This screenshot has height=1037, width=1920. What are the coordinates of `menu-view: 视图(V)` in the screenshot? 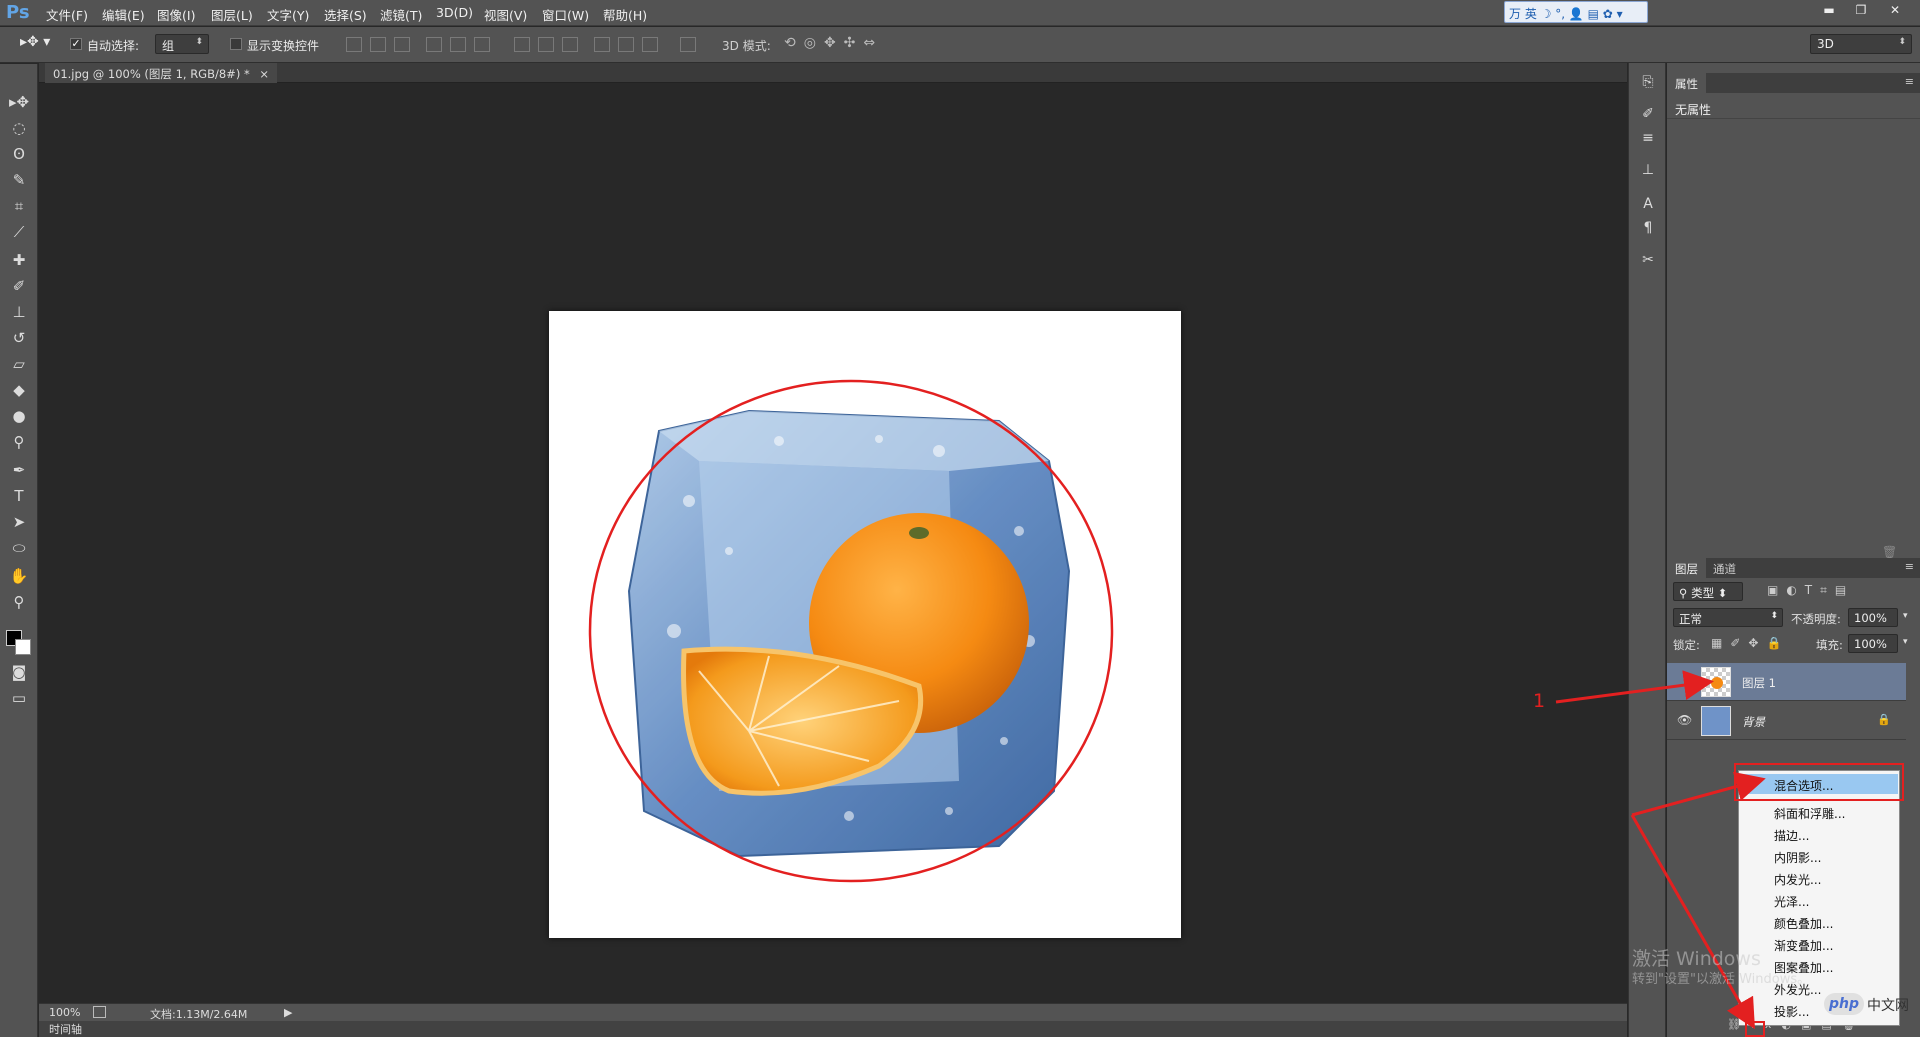 It's located at (505, 14).